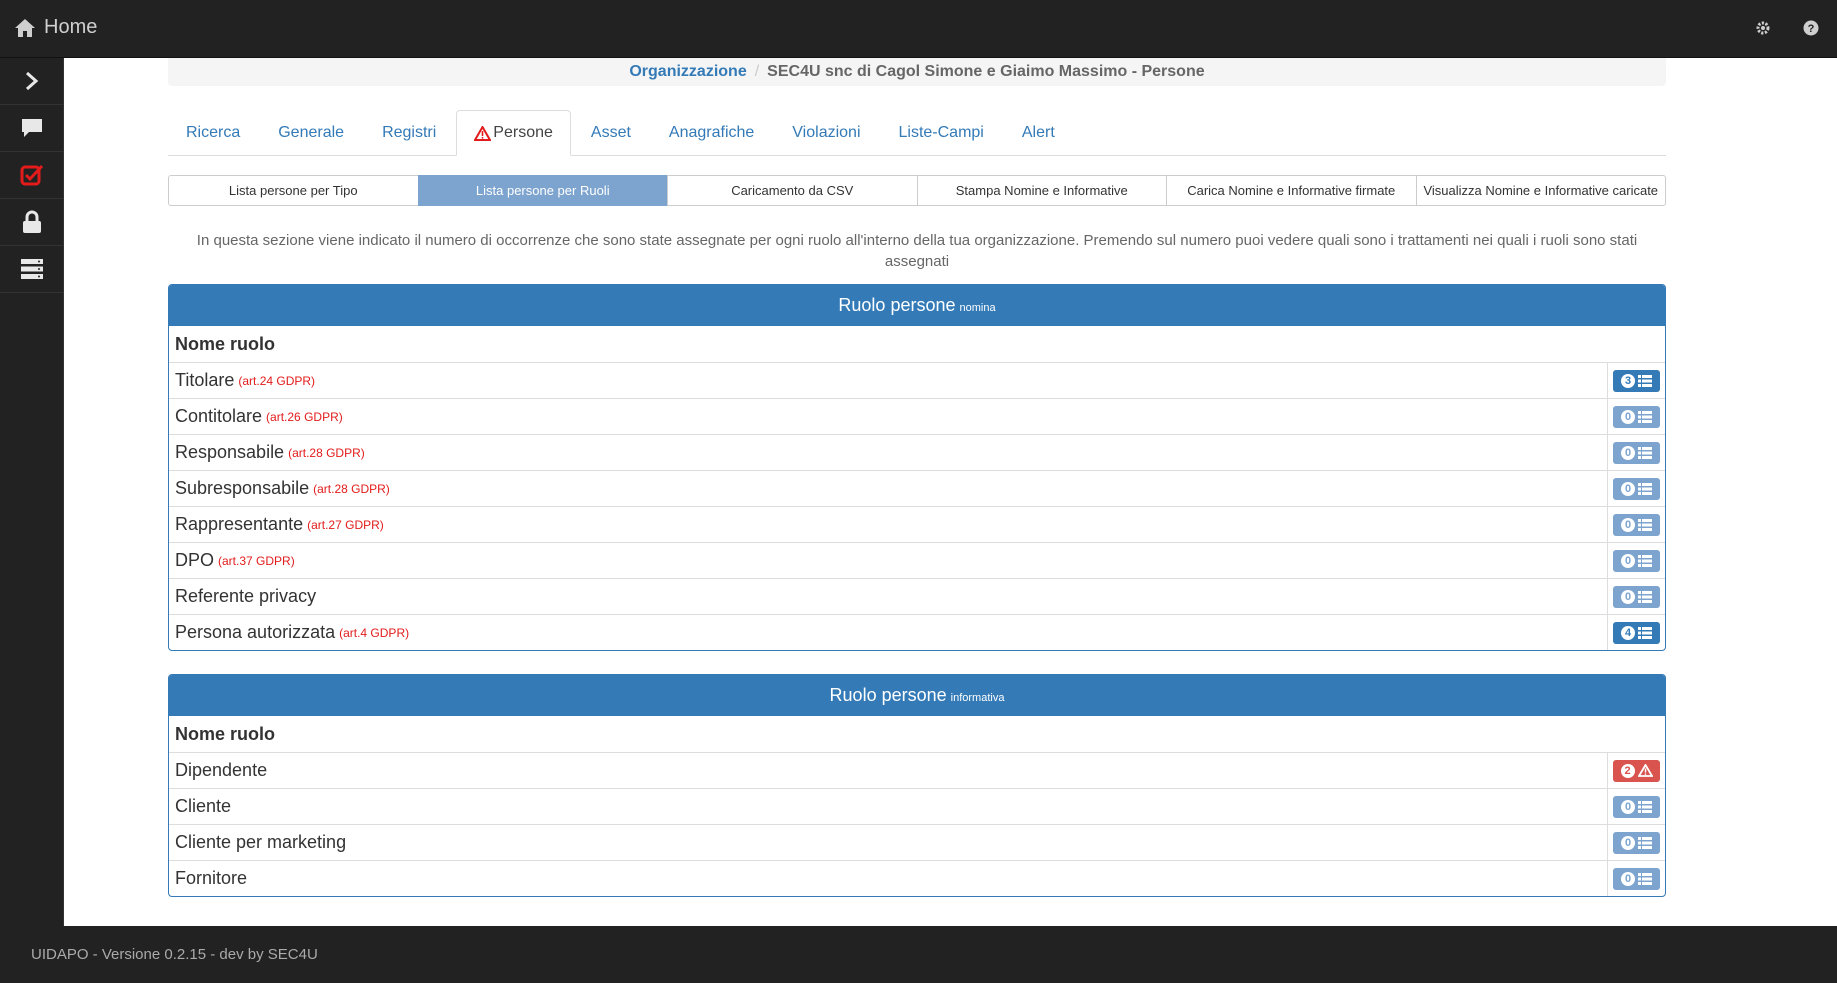 This screenshot has height=983, width=1837. I want to click on sidebar-item-messages, so click(32, 128).